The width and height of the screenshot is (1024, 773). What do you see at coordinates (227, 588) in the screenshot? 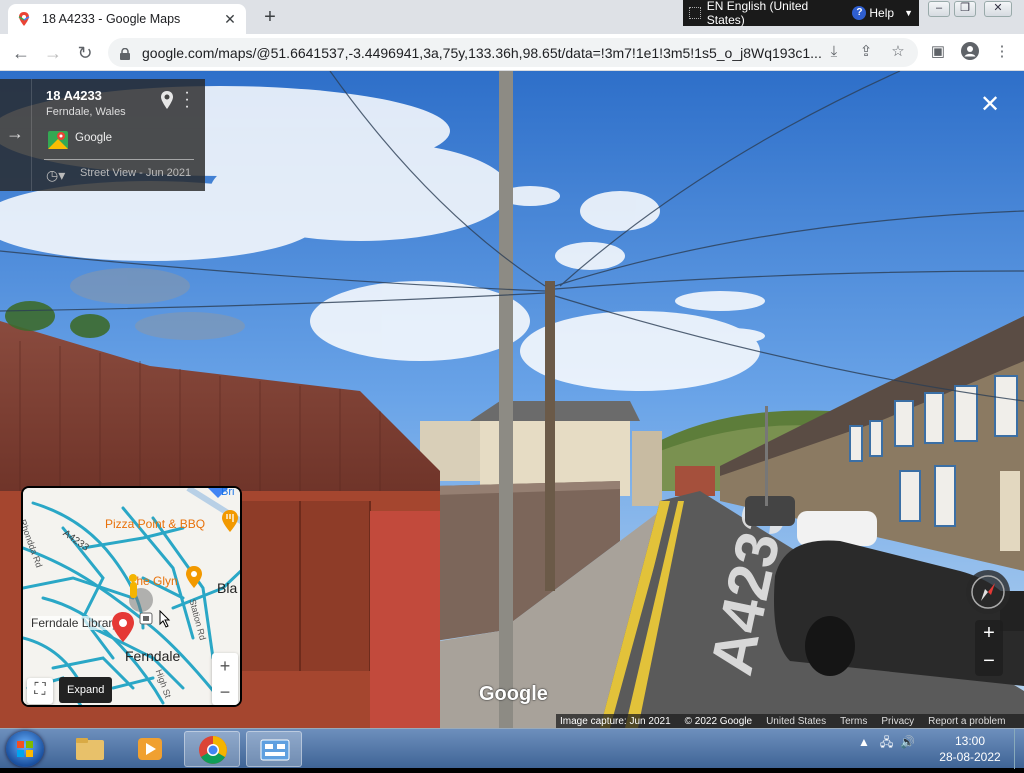
I see `map-label-bla: Bla` at bounding box center [227, 588].